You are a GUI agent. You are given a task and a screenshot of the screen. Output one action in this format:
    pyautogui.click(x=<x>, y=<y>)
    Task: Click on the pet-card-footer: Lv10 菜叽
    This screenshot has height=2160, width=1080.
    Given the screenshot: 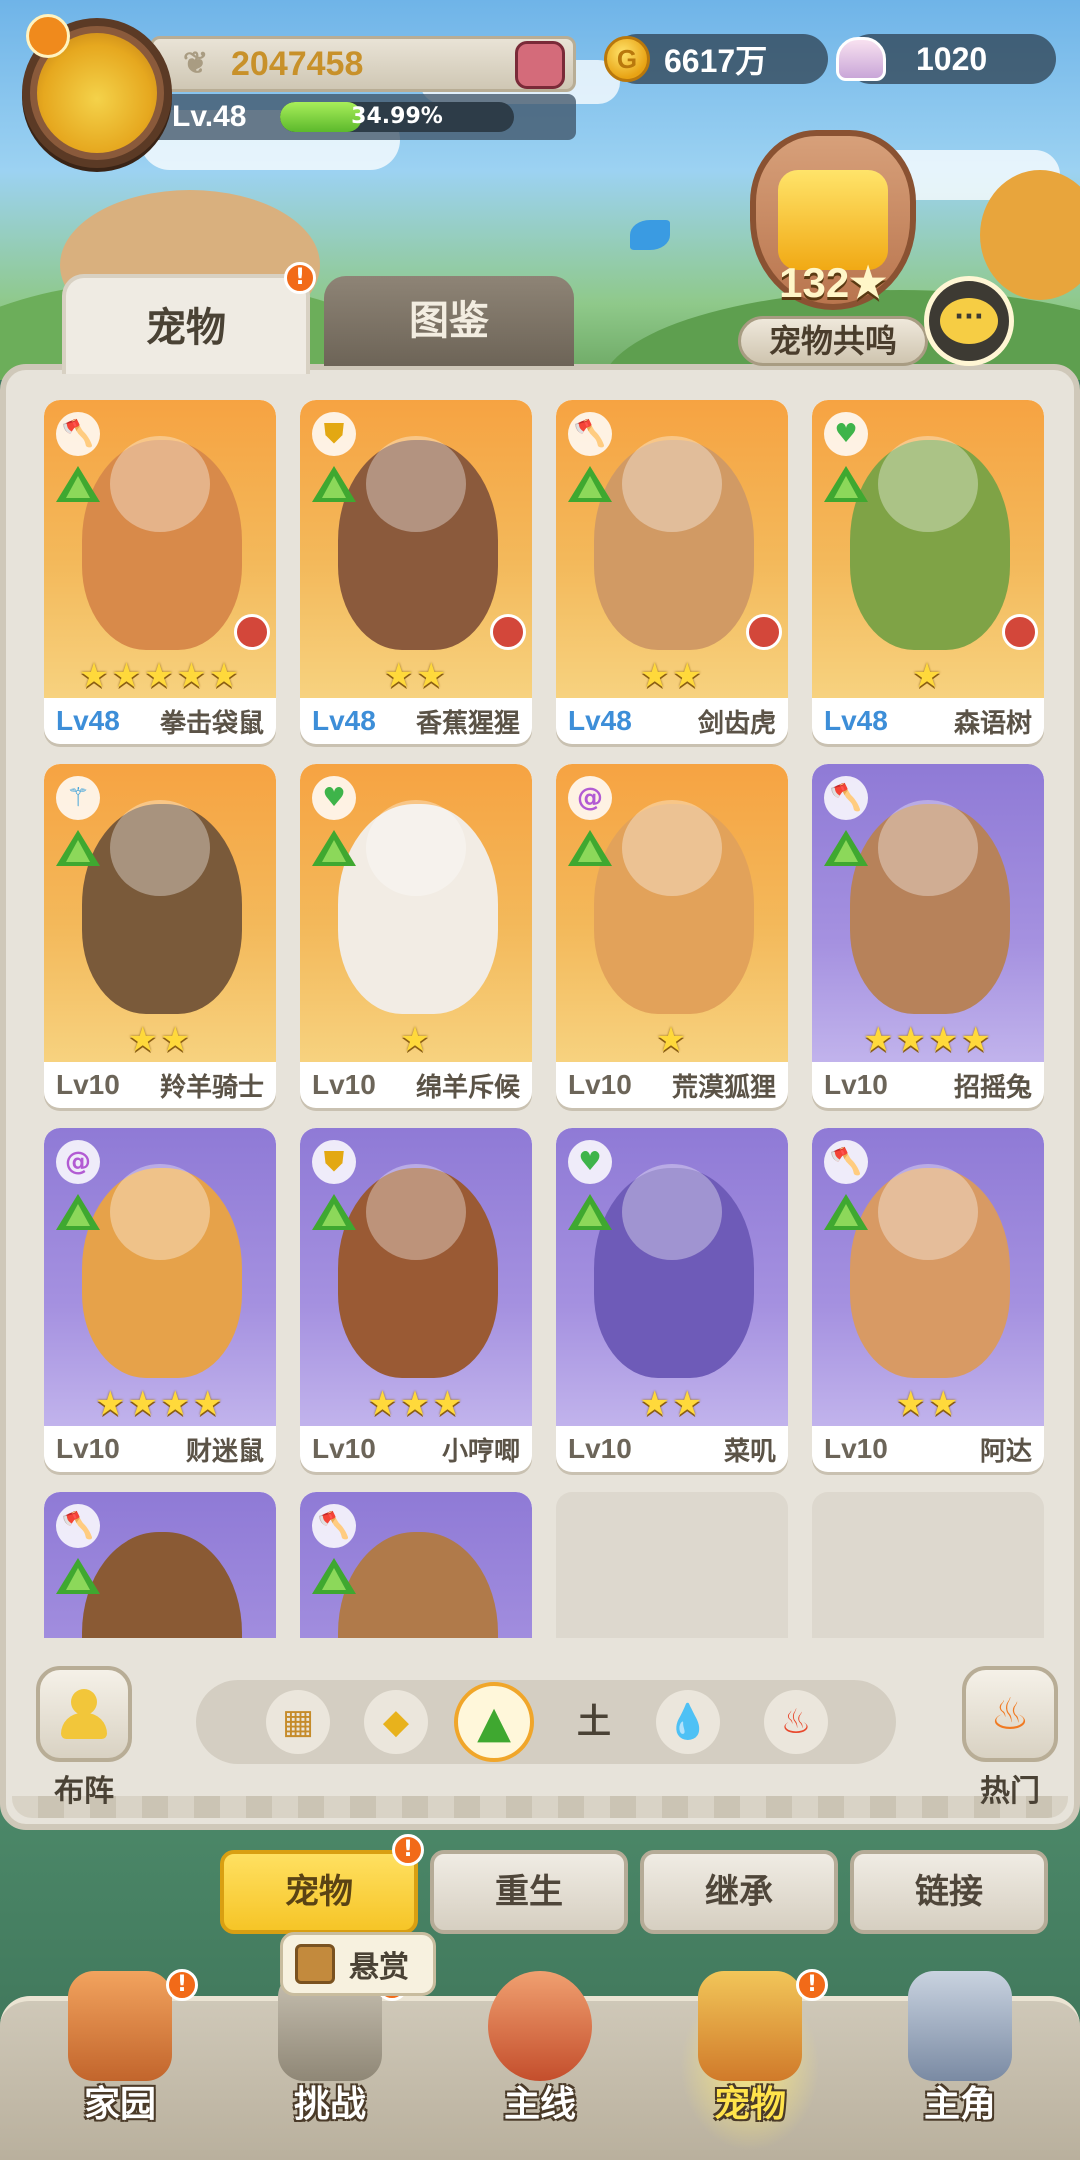 What is the action you would take?
    pyautogui.click(x=672, y=1449)
    